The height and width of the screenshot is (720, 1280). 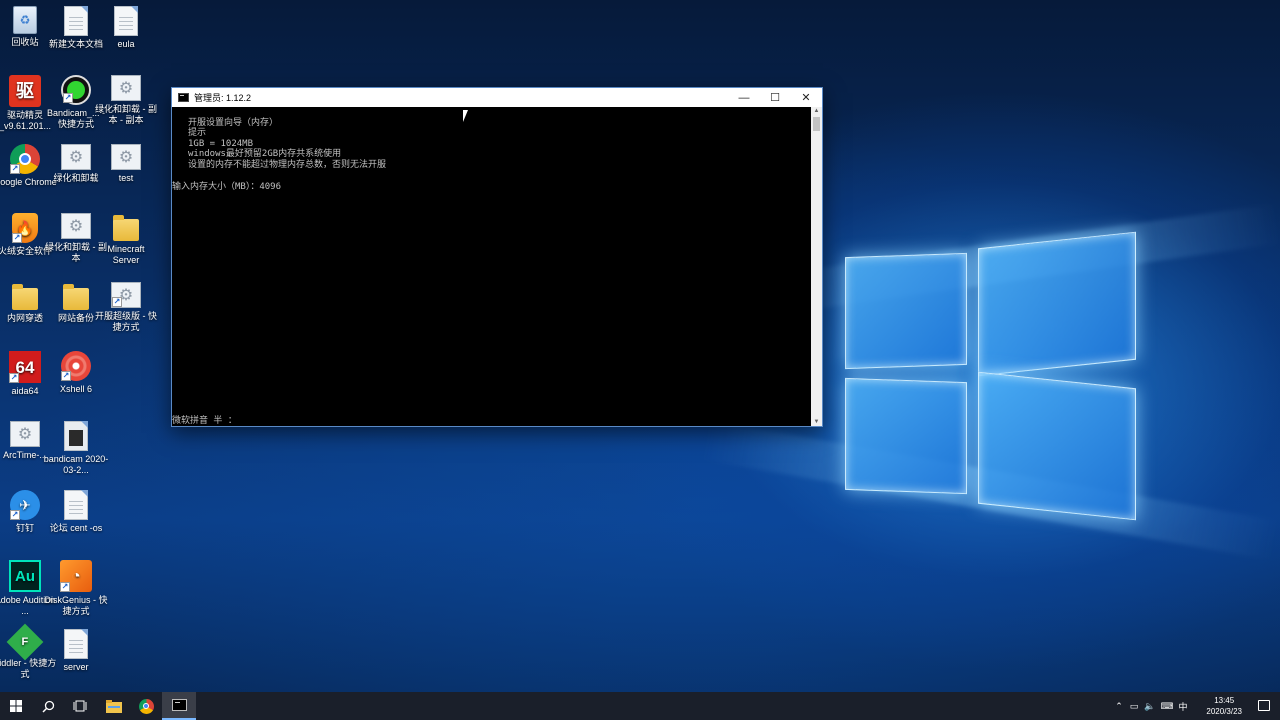 What do you see at coordinates (816, 111) in the screenshot?
I see `scroll-up-icon: ▲` at bounding box center [816, 111].